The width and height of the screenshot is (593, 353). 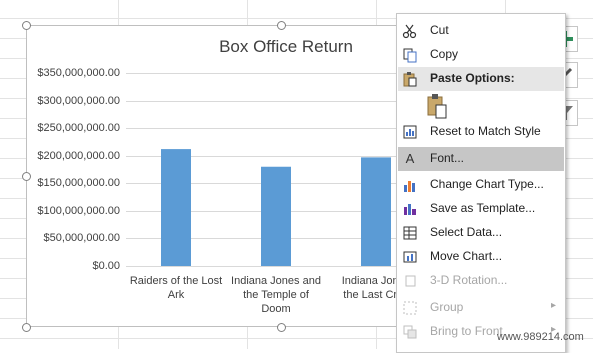 What do you see at coordinates (78, 127) in the screenshot?
I see `y-tick-label: $250,000,000.00` at bounding box center [78, 127].